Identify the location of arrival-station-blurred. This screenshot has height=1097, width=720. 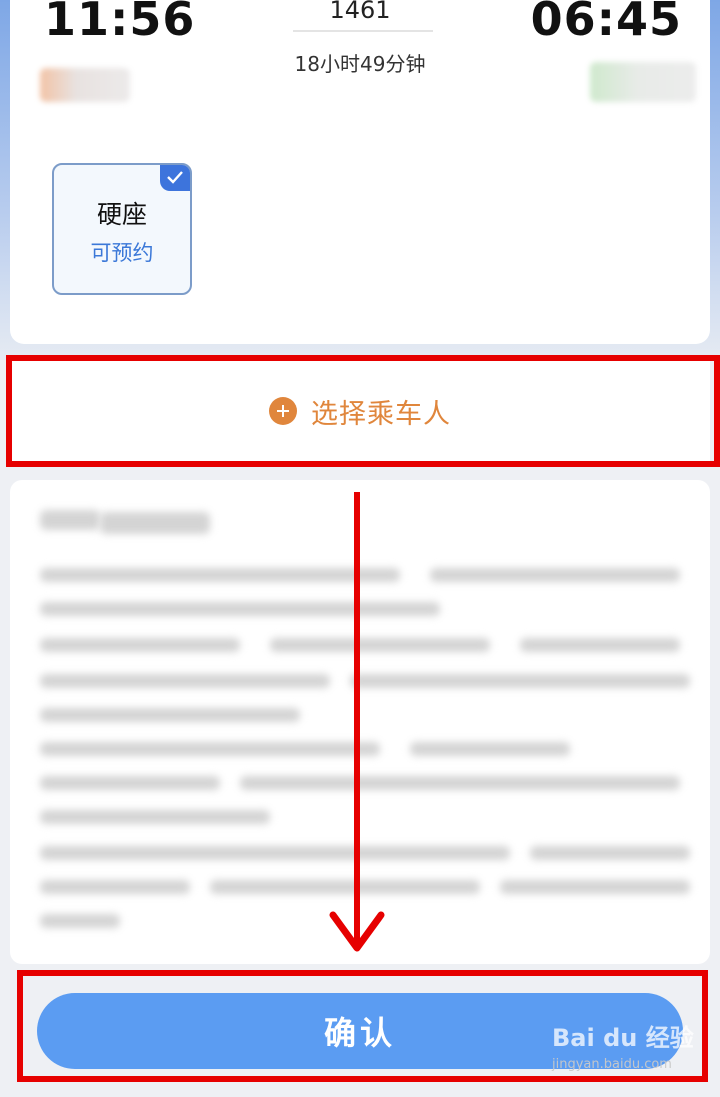
(643, 82).